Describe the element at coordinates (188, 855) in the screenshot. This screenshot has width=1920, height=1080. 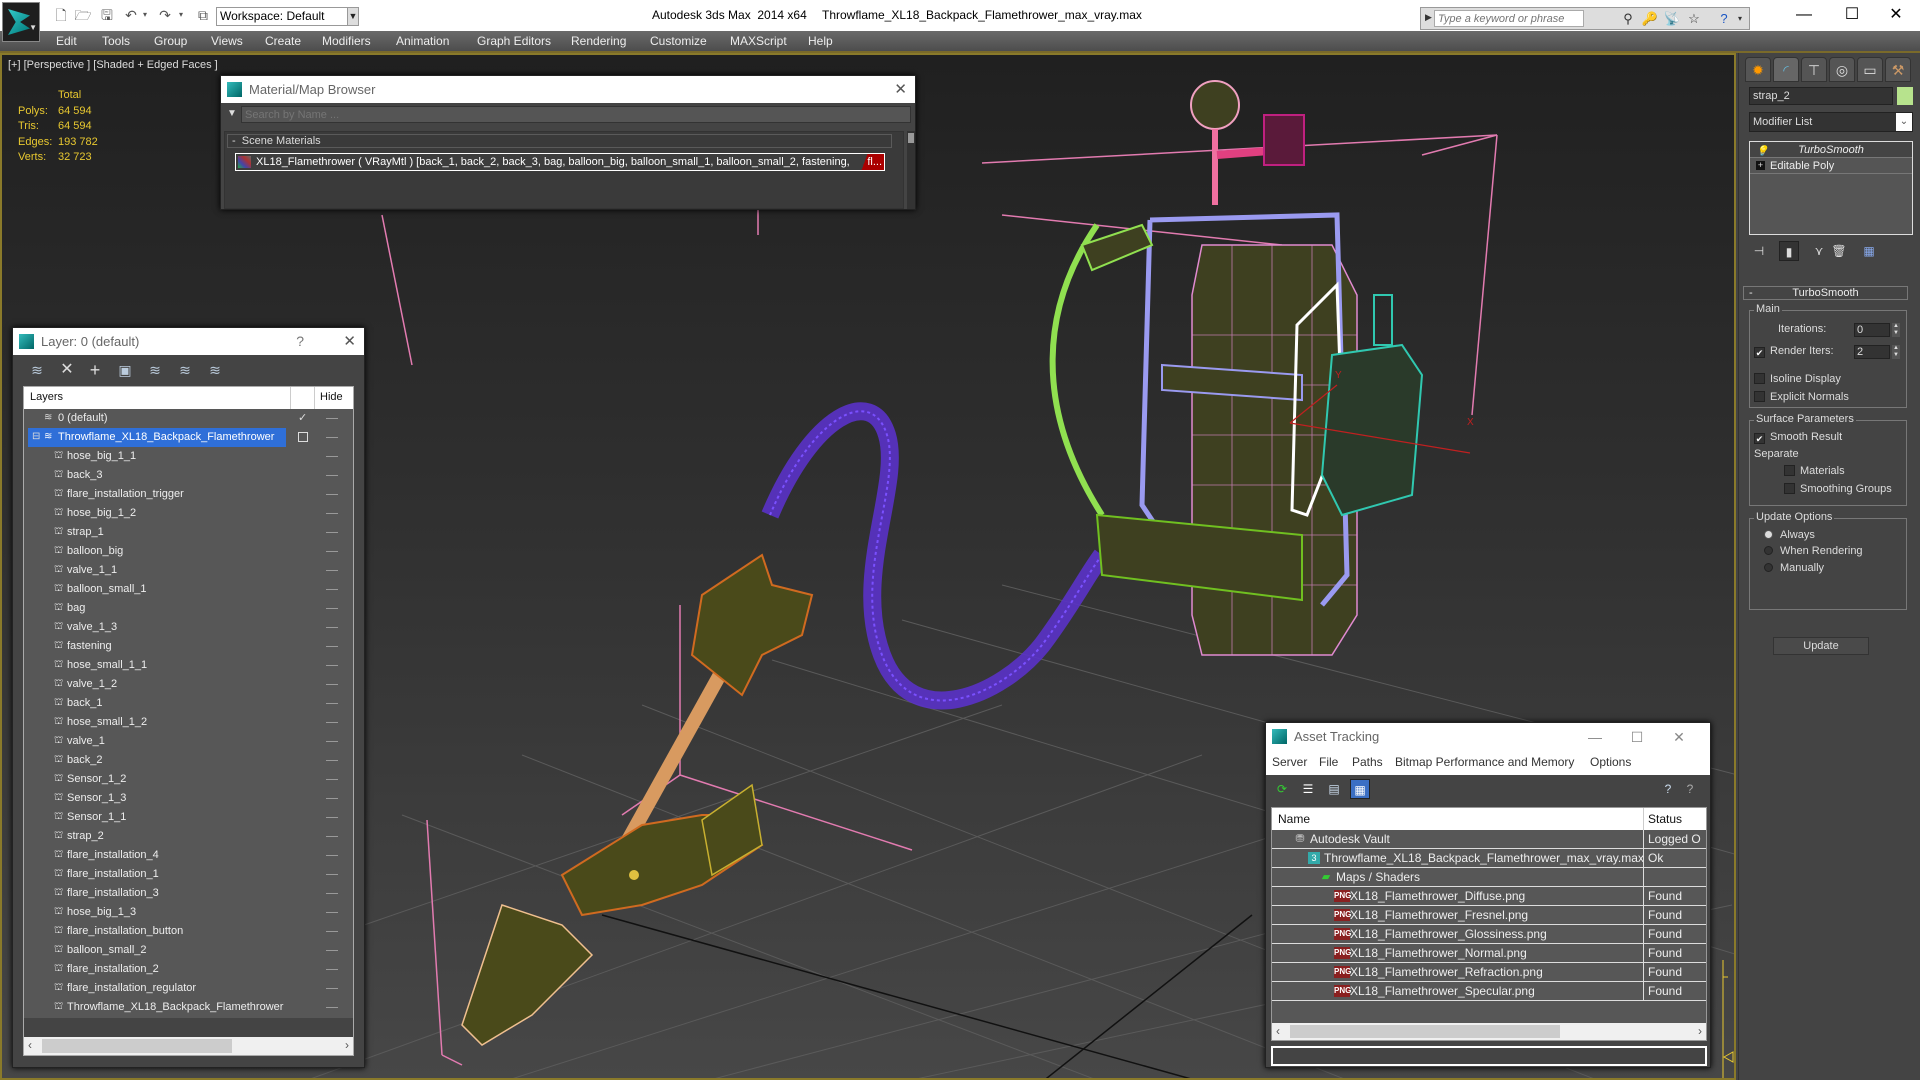
I see `layer-object-row: ⛫ flare_installation_4` at that location.